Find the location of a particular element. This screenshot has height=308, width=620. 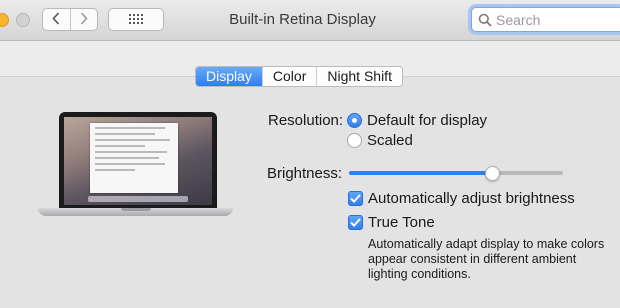

macbook-display-icon is located at coordinates (135, 166).